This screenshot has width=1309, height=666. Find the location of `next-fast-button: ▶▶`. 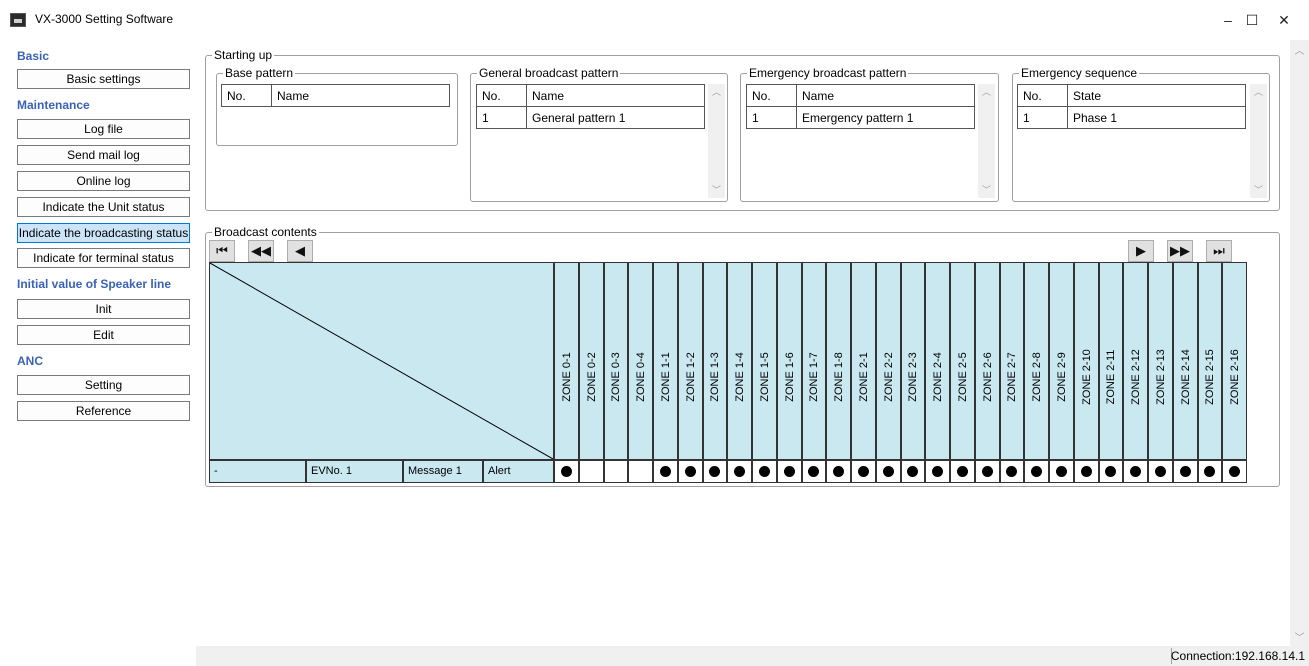

next-fast-button: ▶▶ is located at coordinates (1180, 251).